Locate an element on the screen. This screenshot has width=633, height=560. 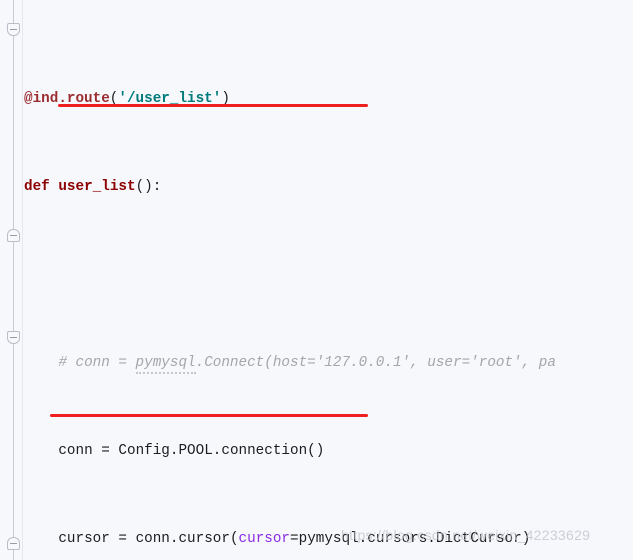
var-cursor: cursor is located at coordinates (84, 539).